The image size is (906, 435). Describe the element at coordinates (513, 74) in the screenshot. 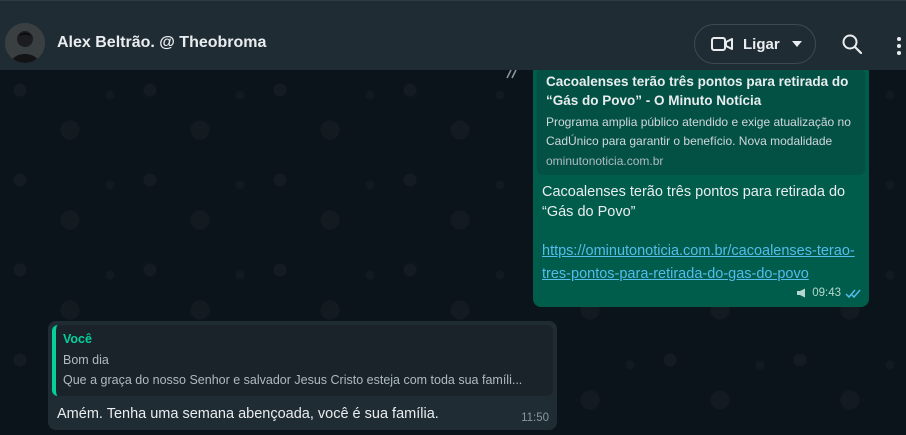

I see `forward-icon` at that location.